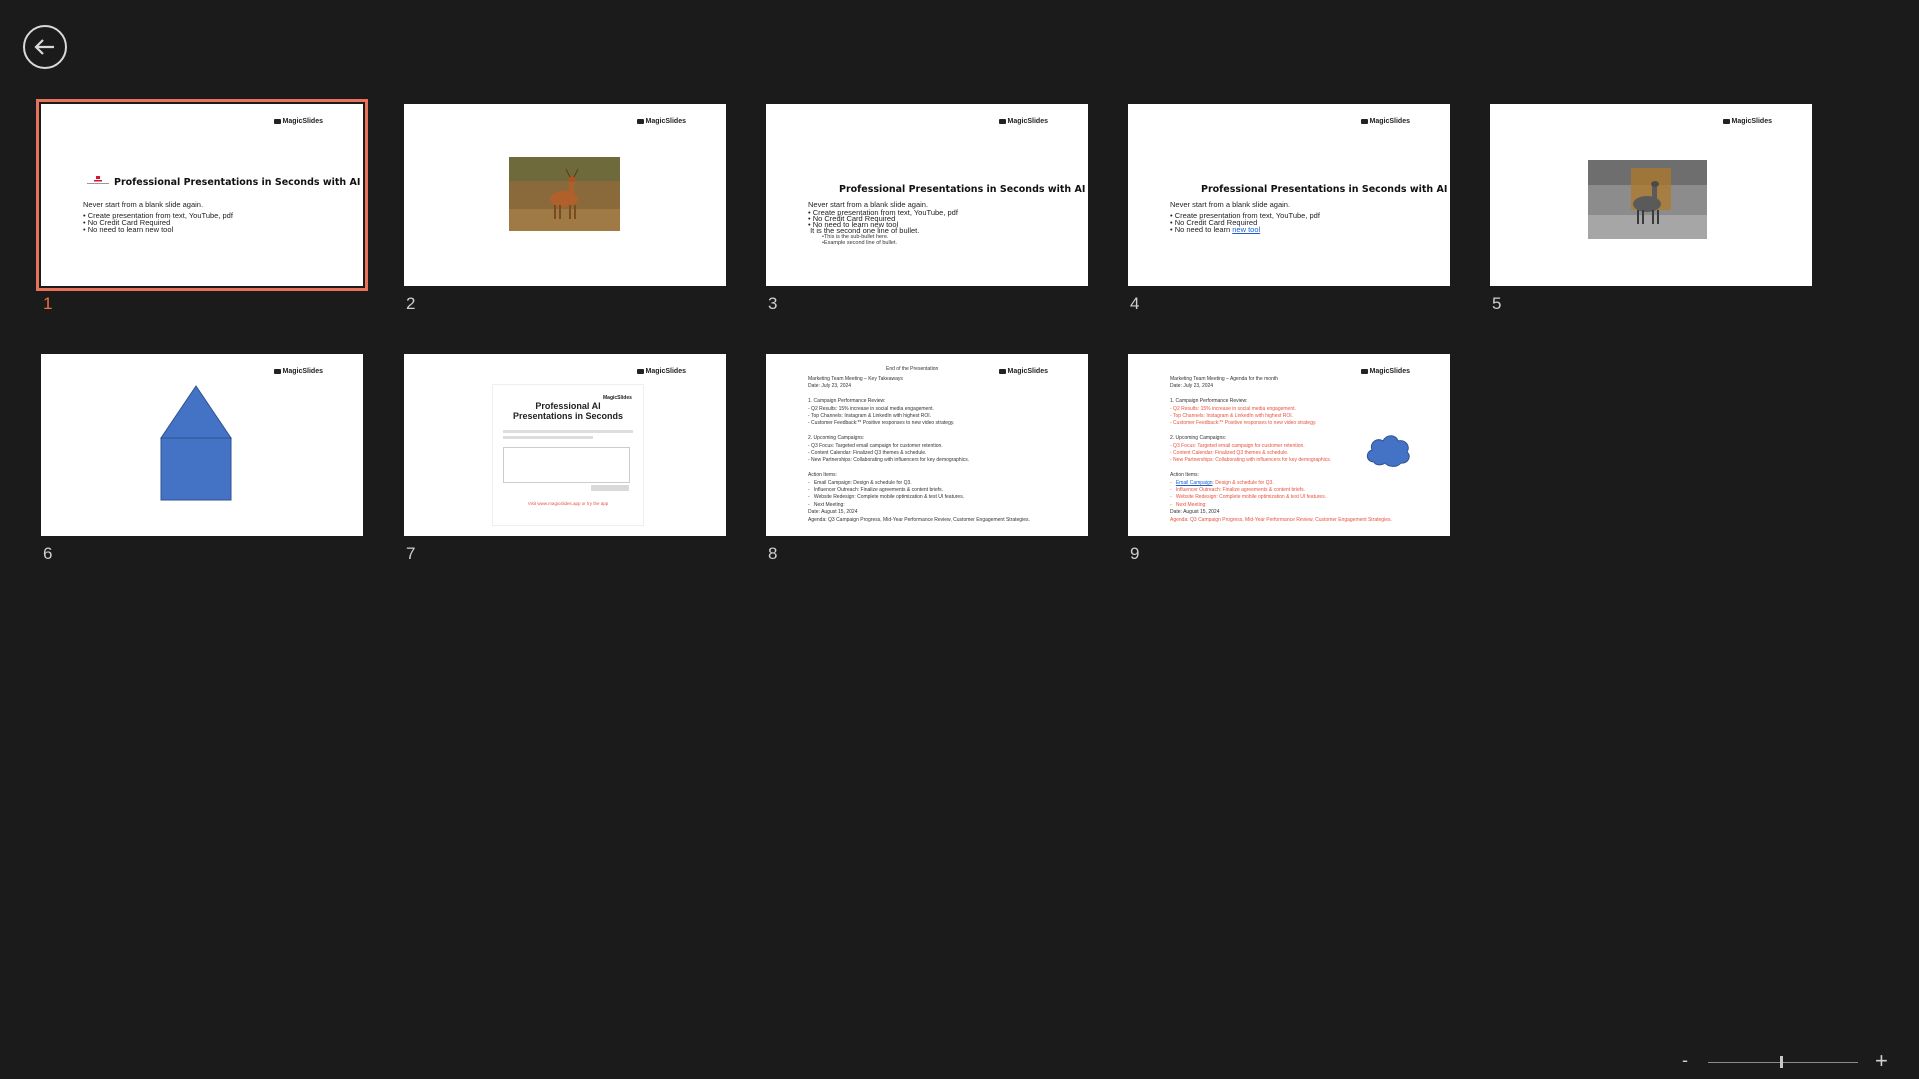  What do you see at coordinates (1135, 303) in the screenshot?
I see `slide-number: 4` at bounding box center [1135, 303].